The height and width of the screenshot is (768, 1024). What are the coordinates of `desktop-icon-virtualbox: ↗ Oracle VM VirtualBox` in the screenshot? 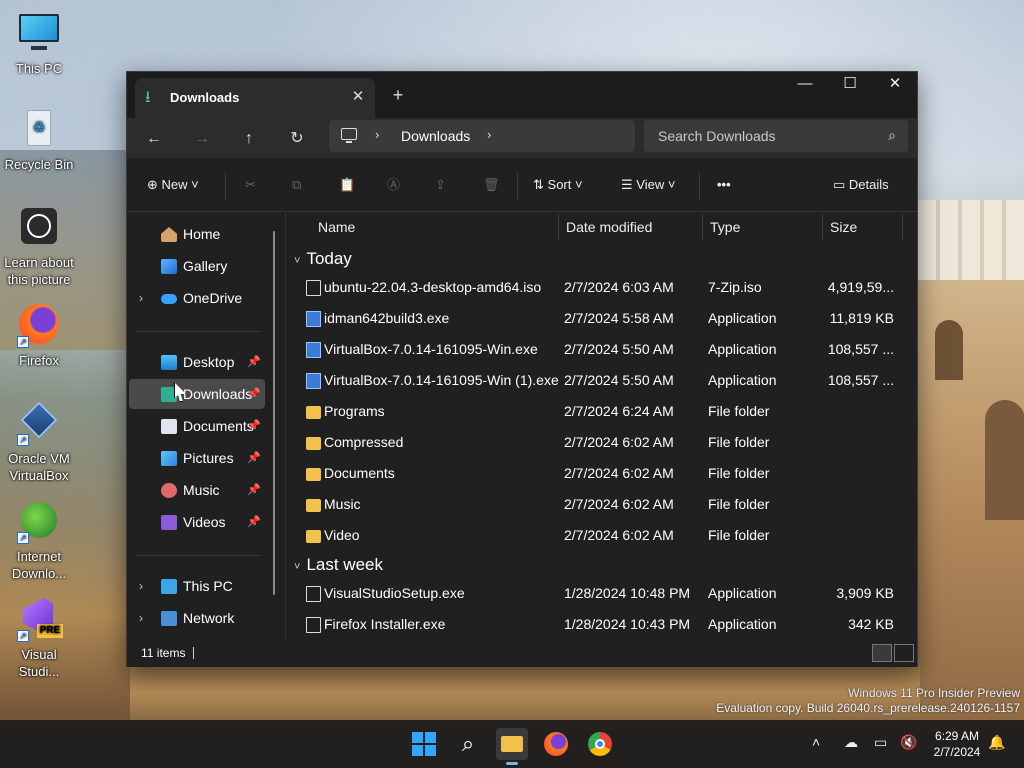 It's located at (39, 442).